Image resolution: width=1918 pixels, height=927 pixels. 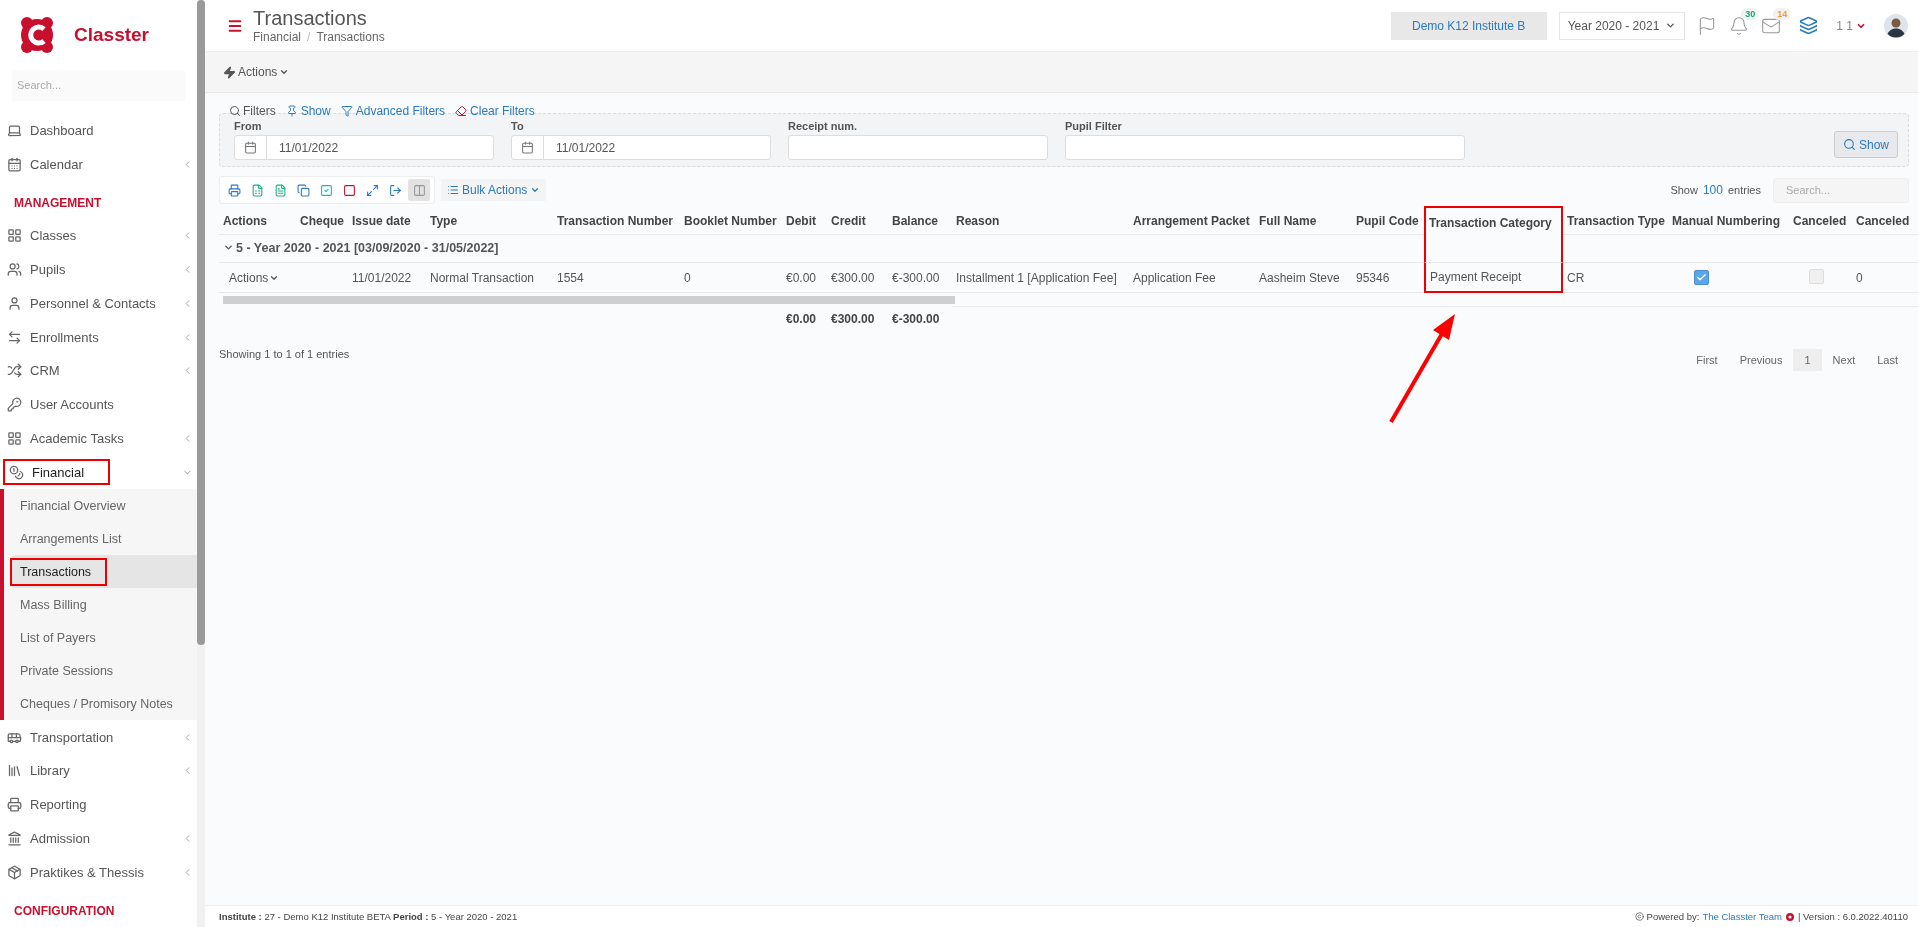 I want to click on sidebar-item: Library, so click(x=98, y=770).